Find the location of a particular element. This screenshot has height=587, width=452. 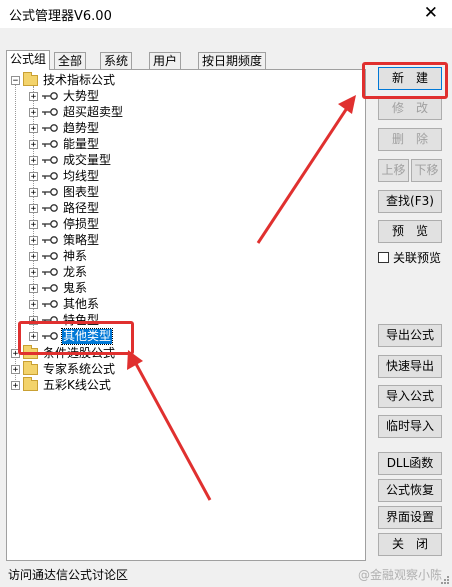

tree-node-expert-system: + 专家系统公式 is located at coordinates (63, 368).